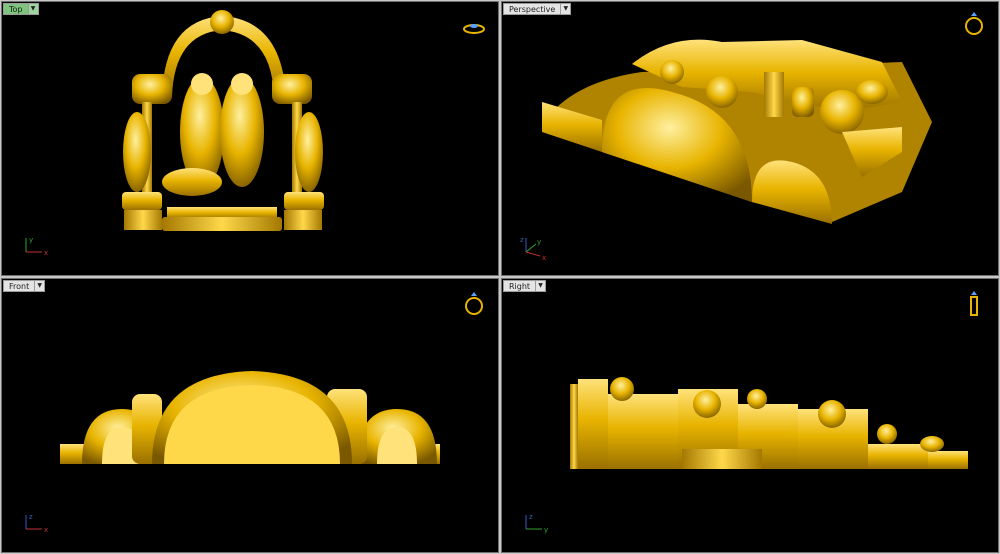  I want to click on idol-model-perspective, so click(737, 131).